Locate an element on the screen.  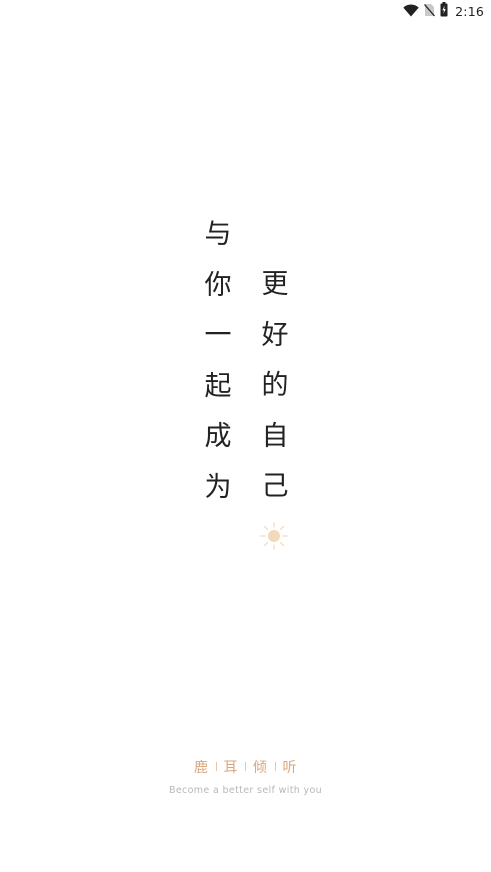
slogan-char: 好 is located at coordinates (275, 335).